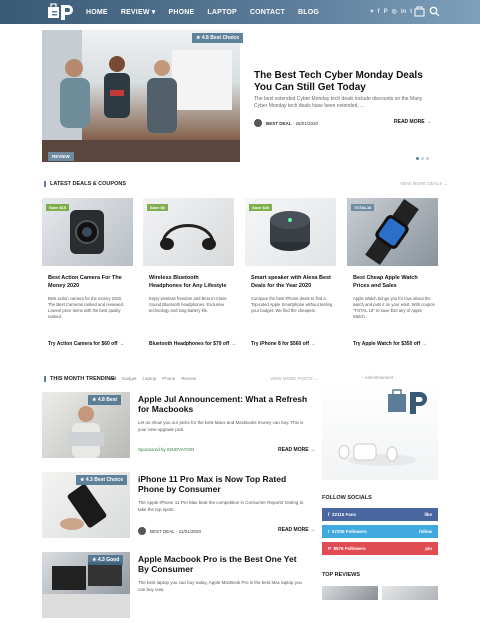 This screenshot has width=480, height=623. What do you see at coordinates (85, 184) in the screenshot?
I see `section-title-deals: LATEST DEALS & COUPONS` at bounding box center [85, 184].